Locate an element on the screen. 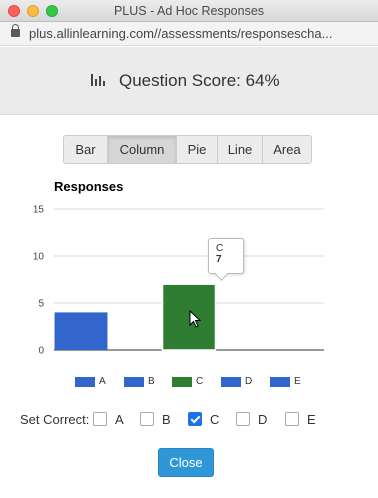 The width and height of the screenshot is (378, 498). chart-type-toggle: Bar Column Pie Line Area is located at coordinates (187, 149).